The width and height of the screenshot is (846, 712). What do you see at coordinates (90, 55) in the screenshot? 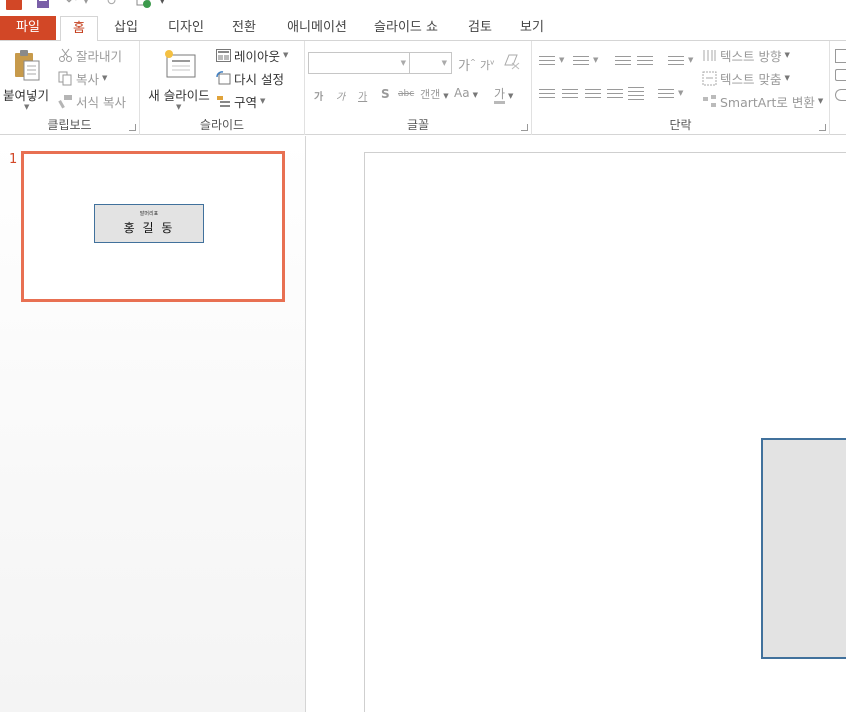
I see `cut-button: 잘라내기` at bounding box center [90, 55].